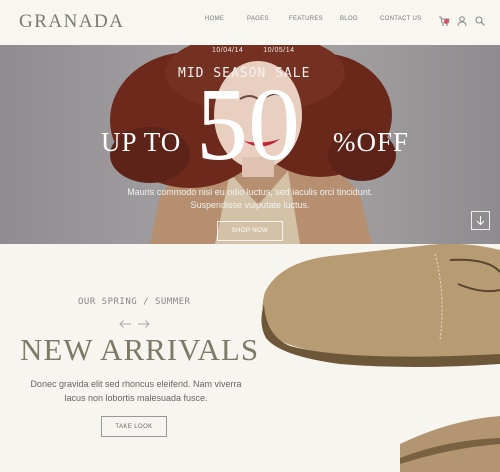  I want to click on hero-off: %OFF, so click(371, 142).